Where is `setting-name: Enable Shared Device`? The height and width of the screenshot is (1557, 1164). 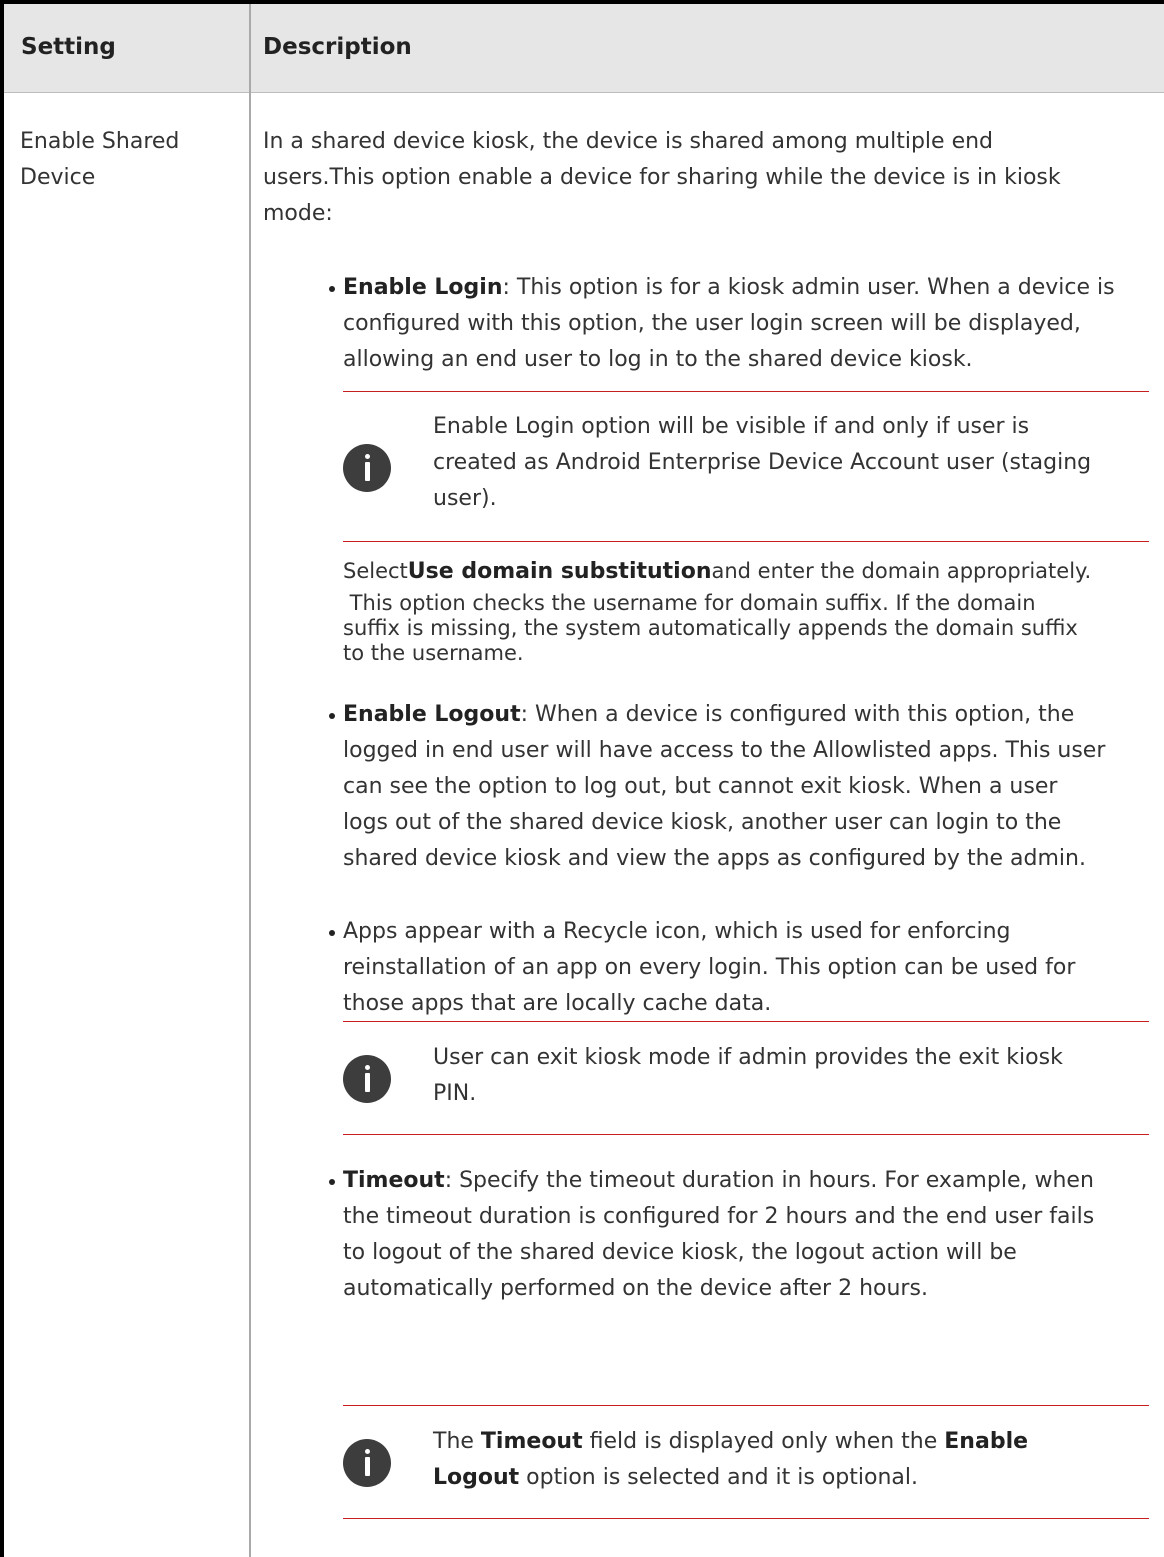 setting-name: Enable Shared Device is located at coordinates (125, 160).